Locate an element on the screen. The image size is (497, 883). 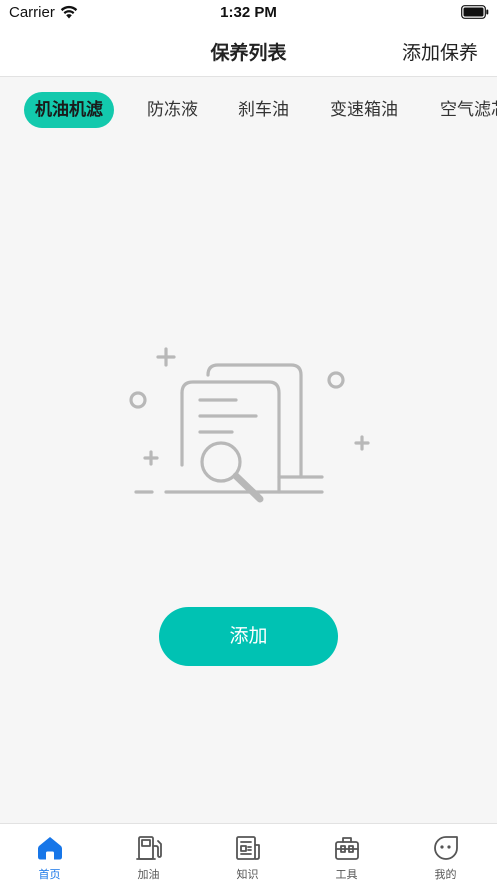
bottom-tab-bar: 首页 加油 知识 工具 我的 is located at coordinates (248, 853).